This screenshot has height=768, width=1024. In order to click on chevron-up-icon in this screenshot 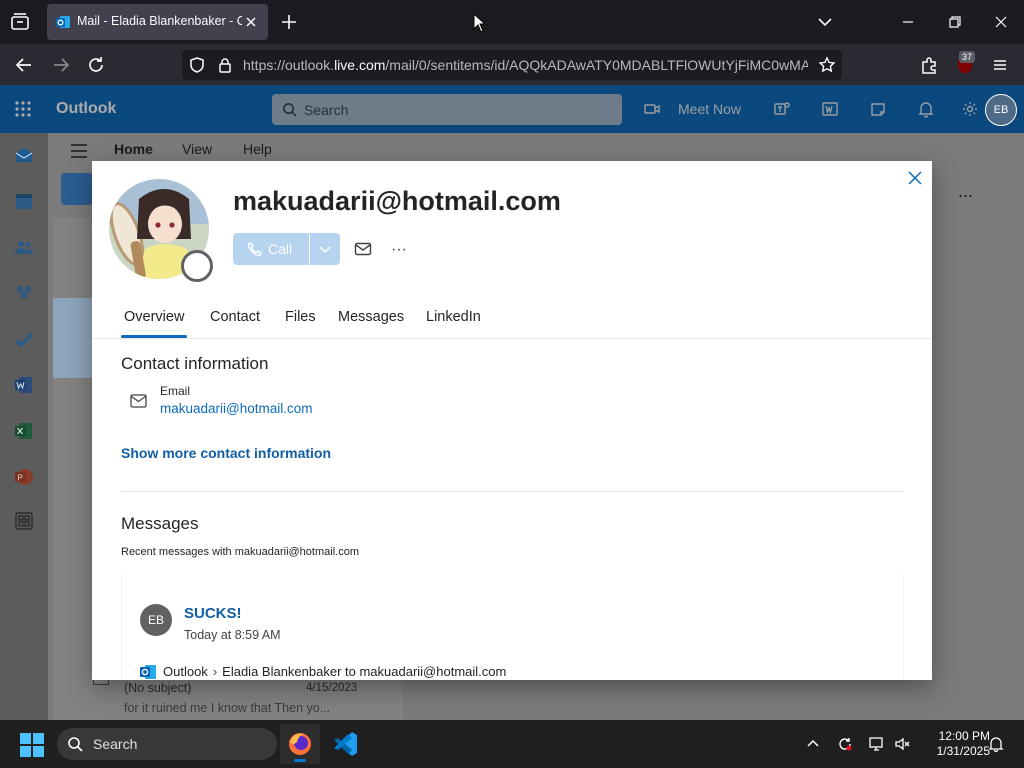, I will do `click(813, 744)`.